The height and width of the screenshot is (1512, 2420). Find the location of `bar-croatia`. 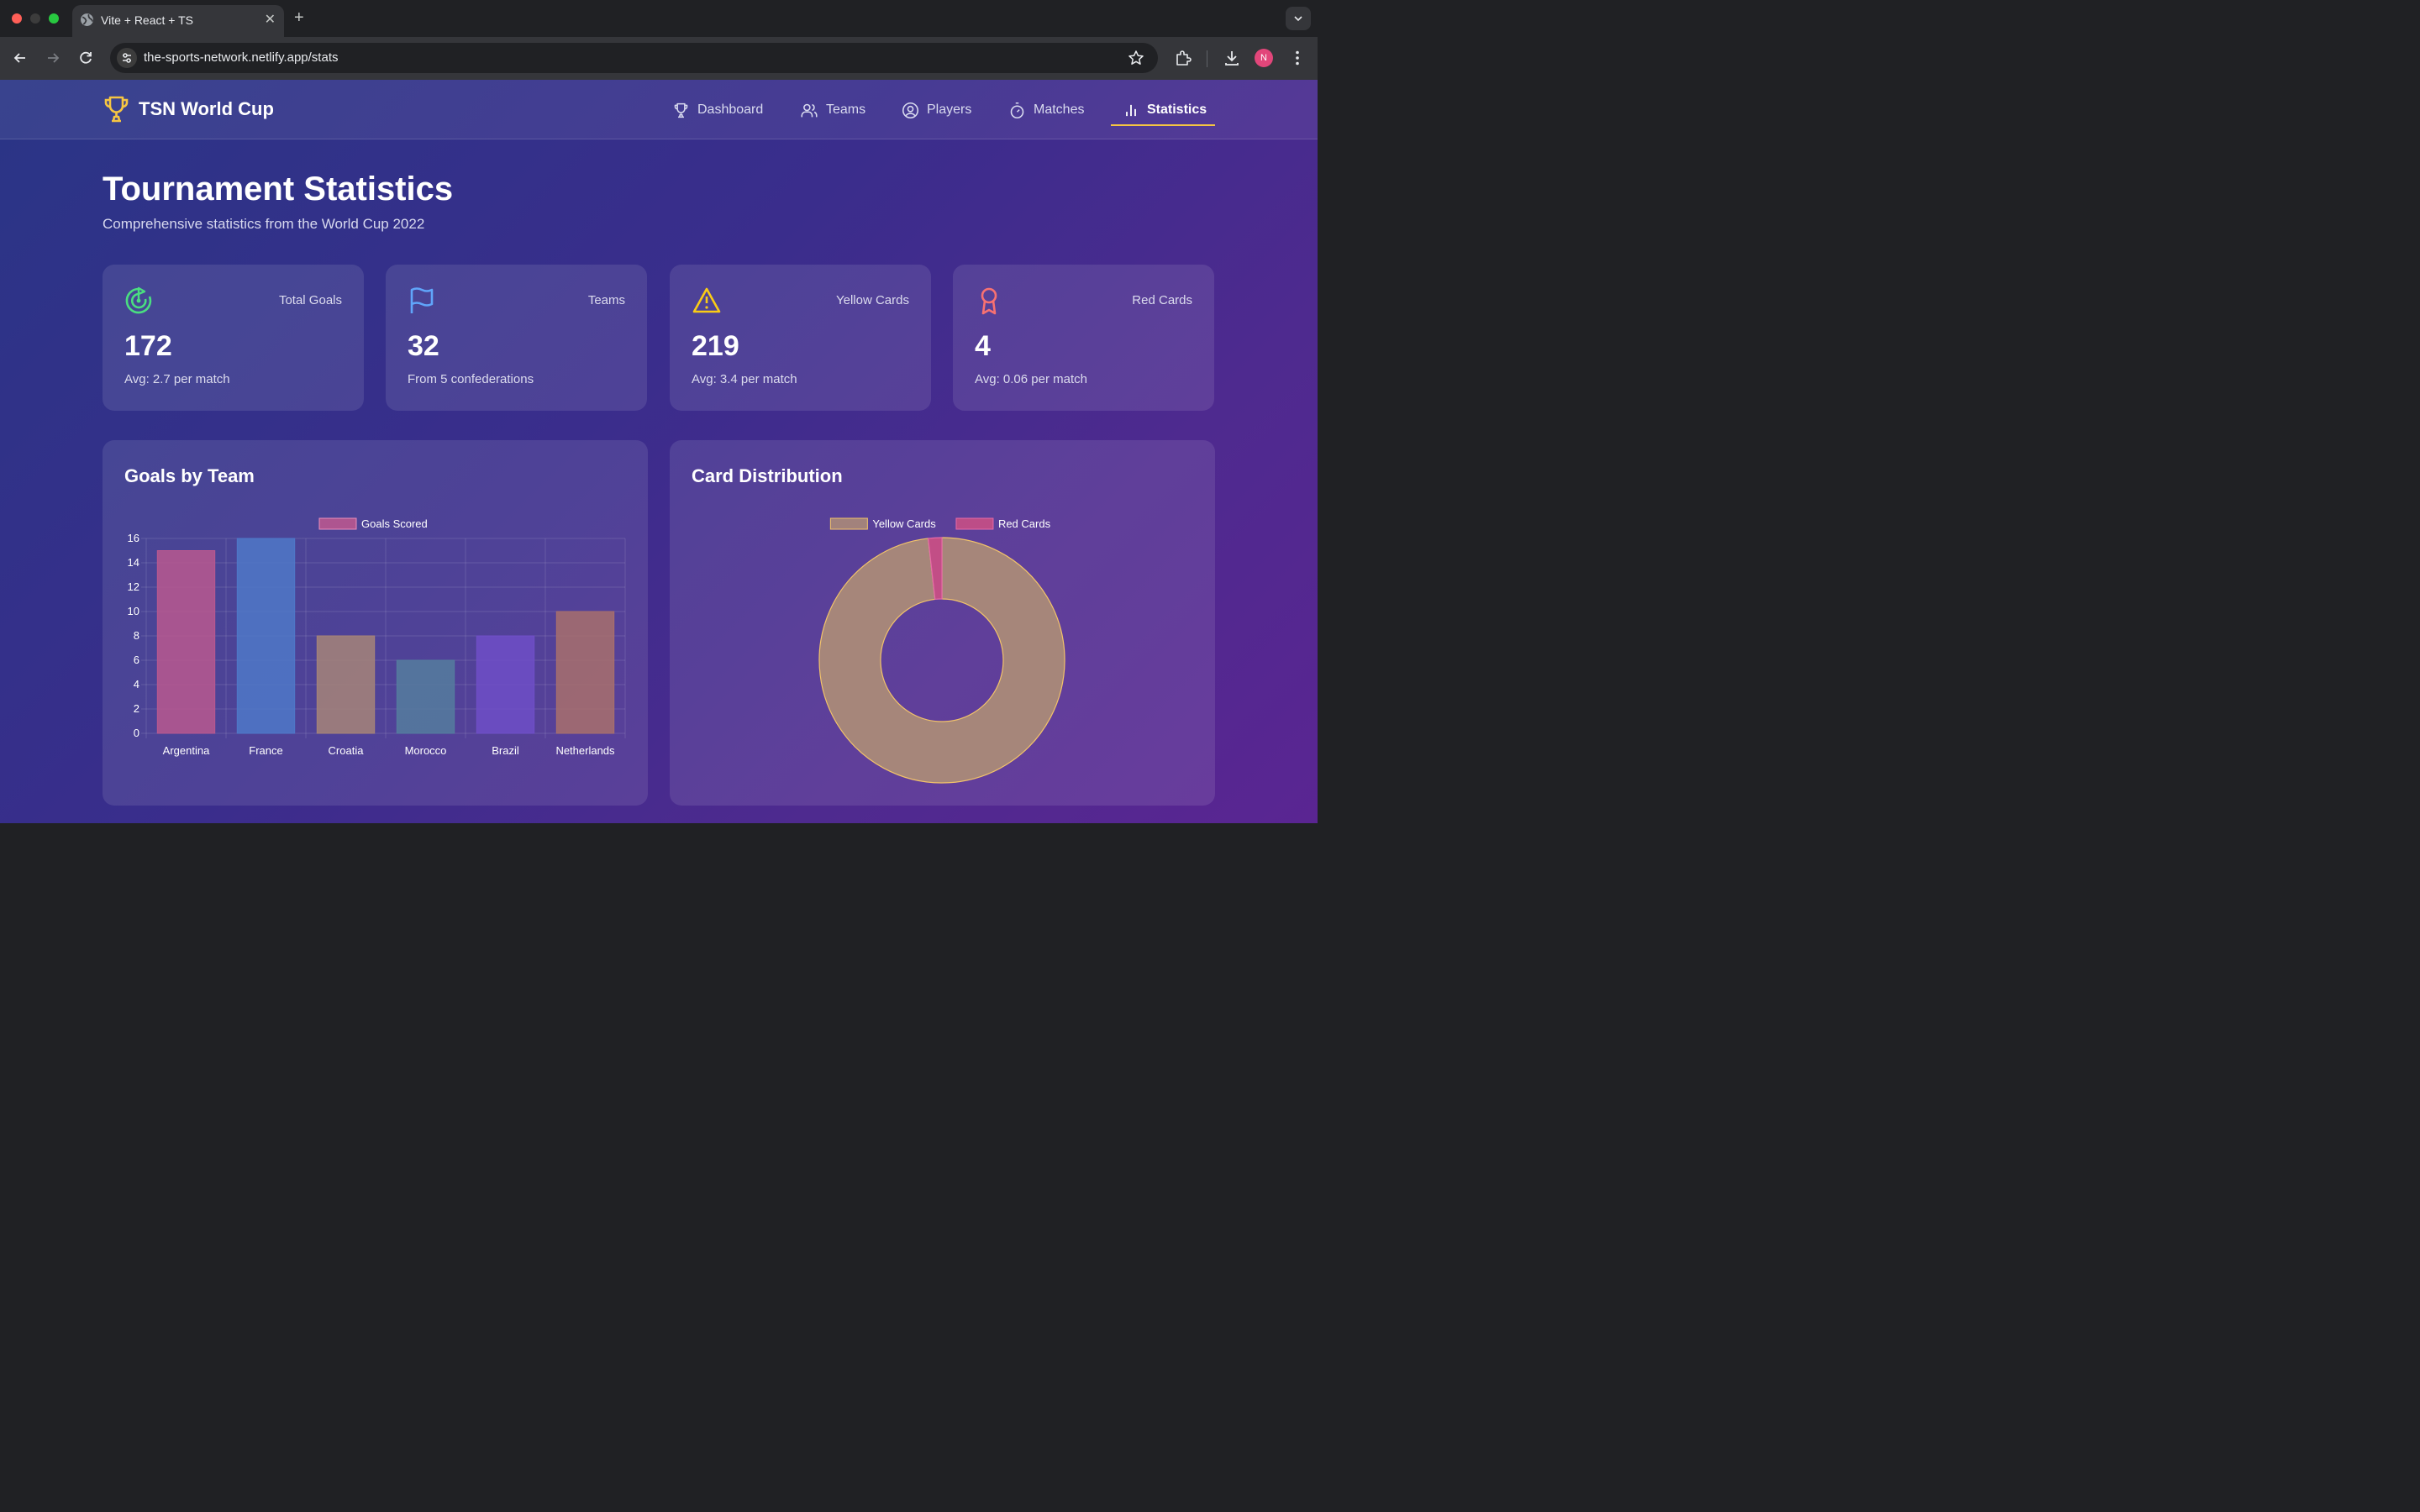

bar-croatia is located at coordinates (346, 684).